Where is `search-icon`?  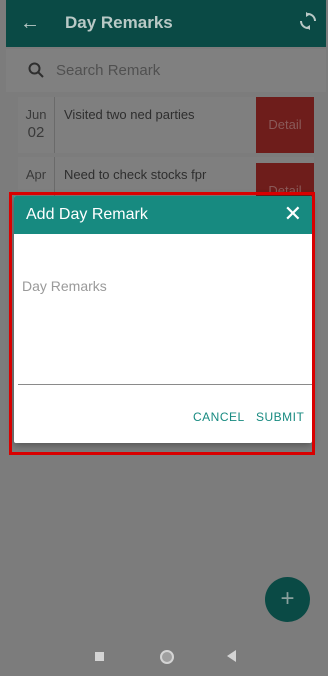 search-icon is located at coordinates (36, 72).